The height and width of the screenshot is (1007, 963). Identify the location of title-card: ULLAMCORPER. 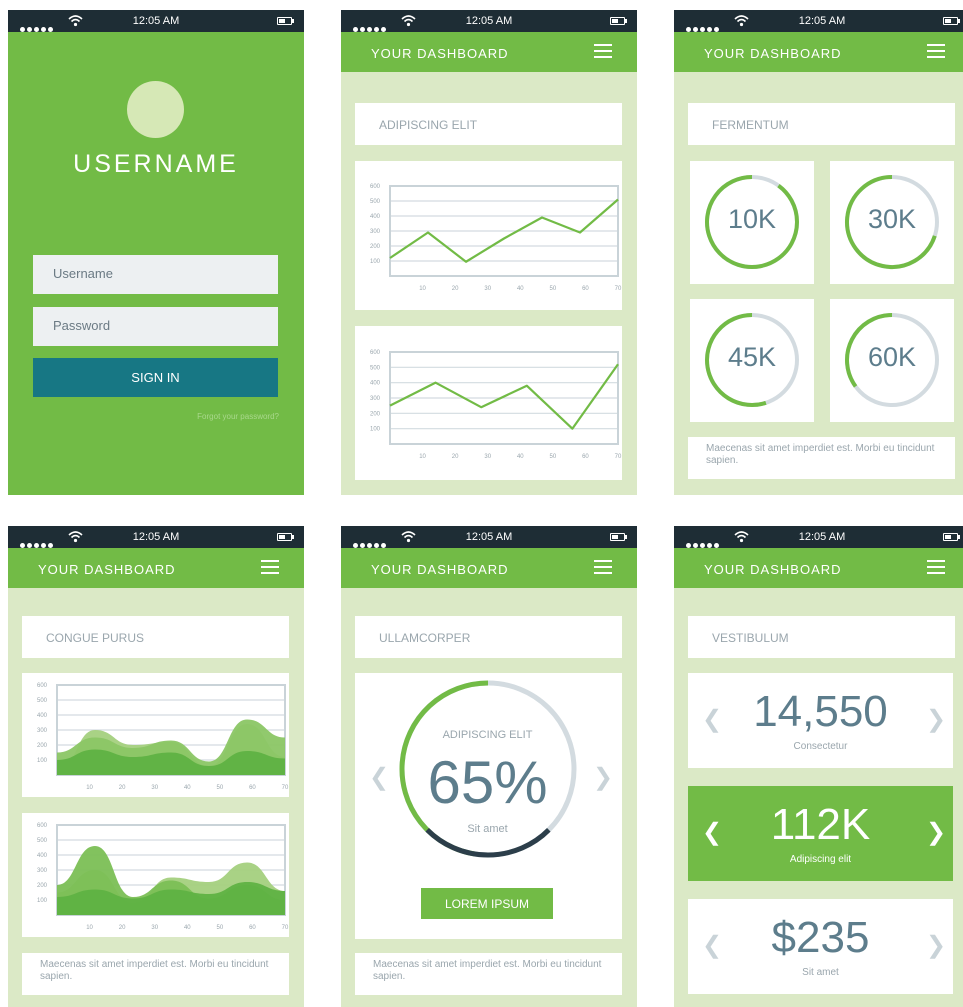
(488, 637).